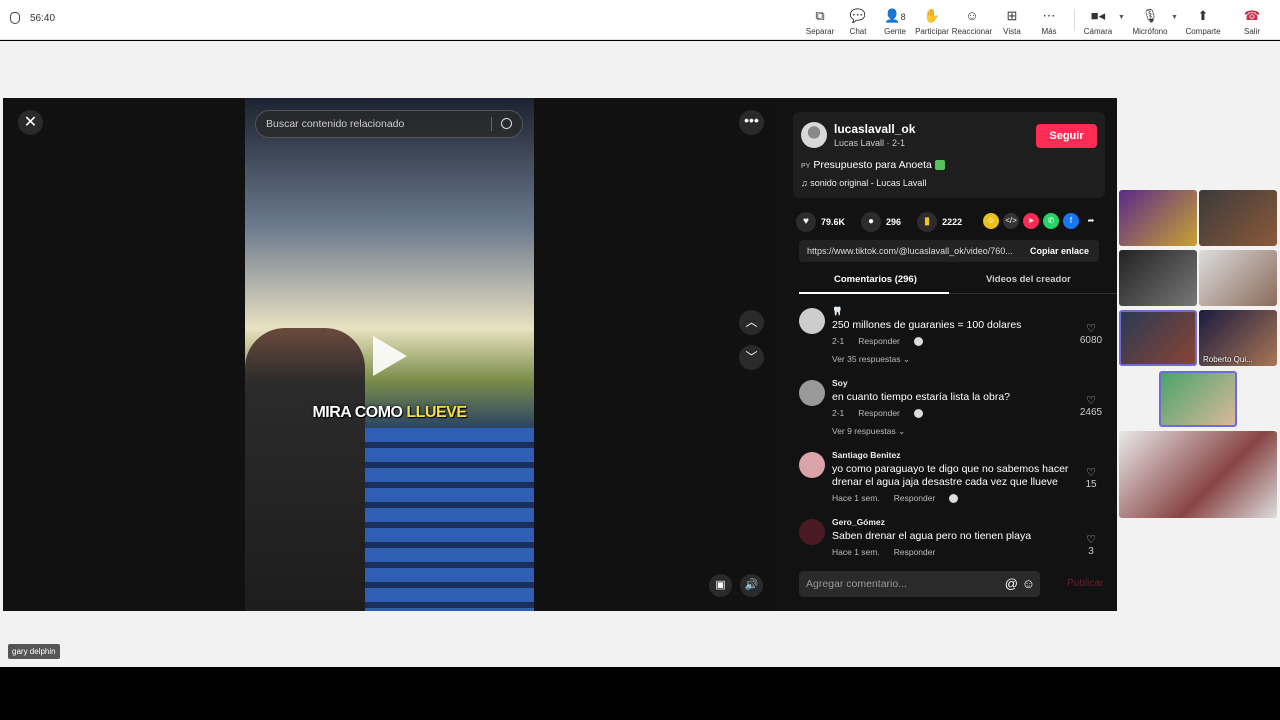 This screenshot has height=720, width=1280. I want to click on comment-text: 250 millones de guaranies = 100 dolares, so click(927, 325).